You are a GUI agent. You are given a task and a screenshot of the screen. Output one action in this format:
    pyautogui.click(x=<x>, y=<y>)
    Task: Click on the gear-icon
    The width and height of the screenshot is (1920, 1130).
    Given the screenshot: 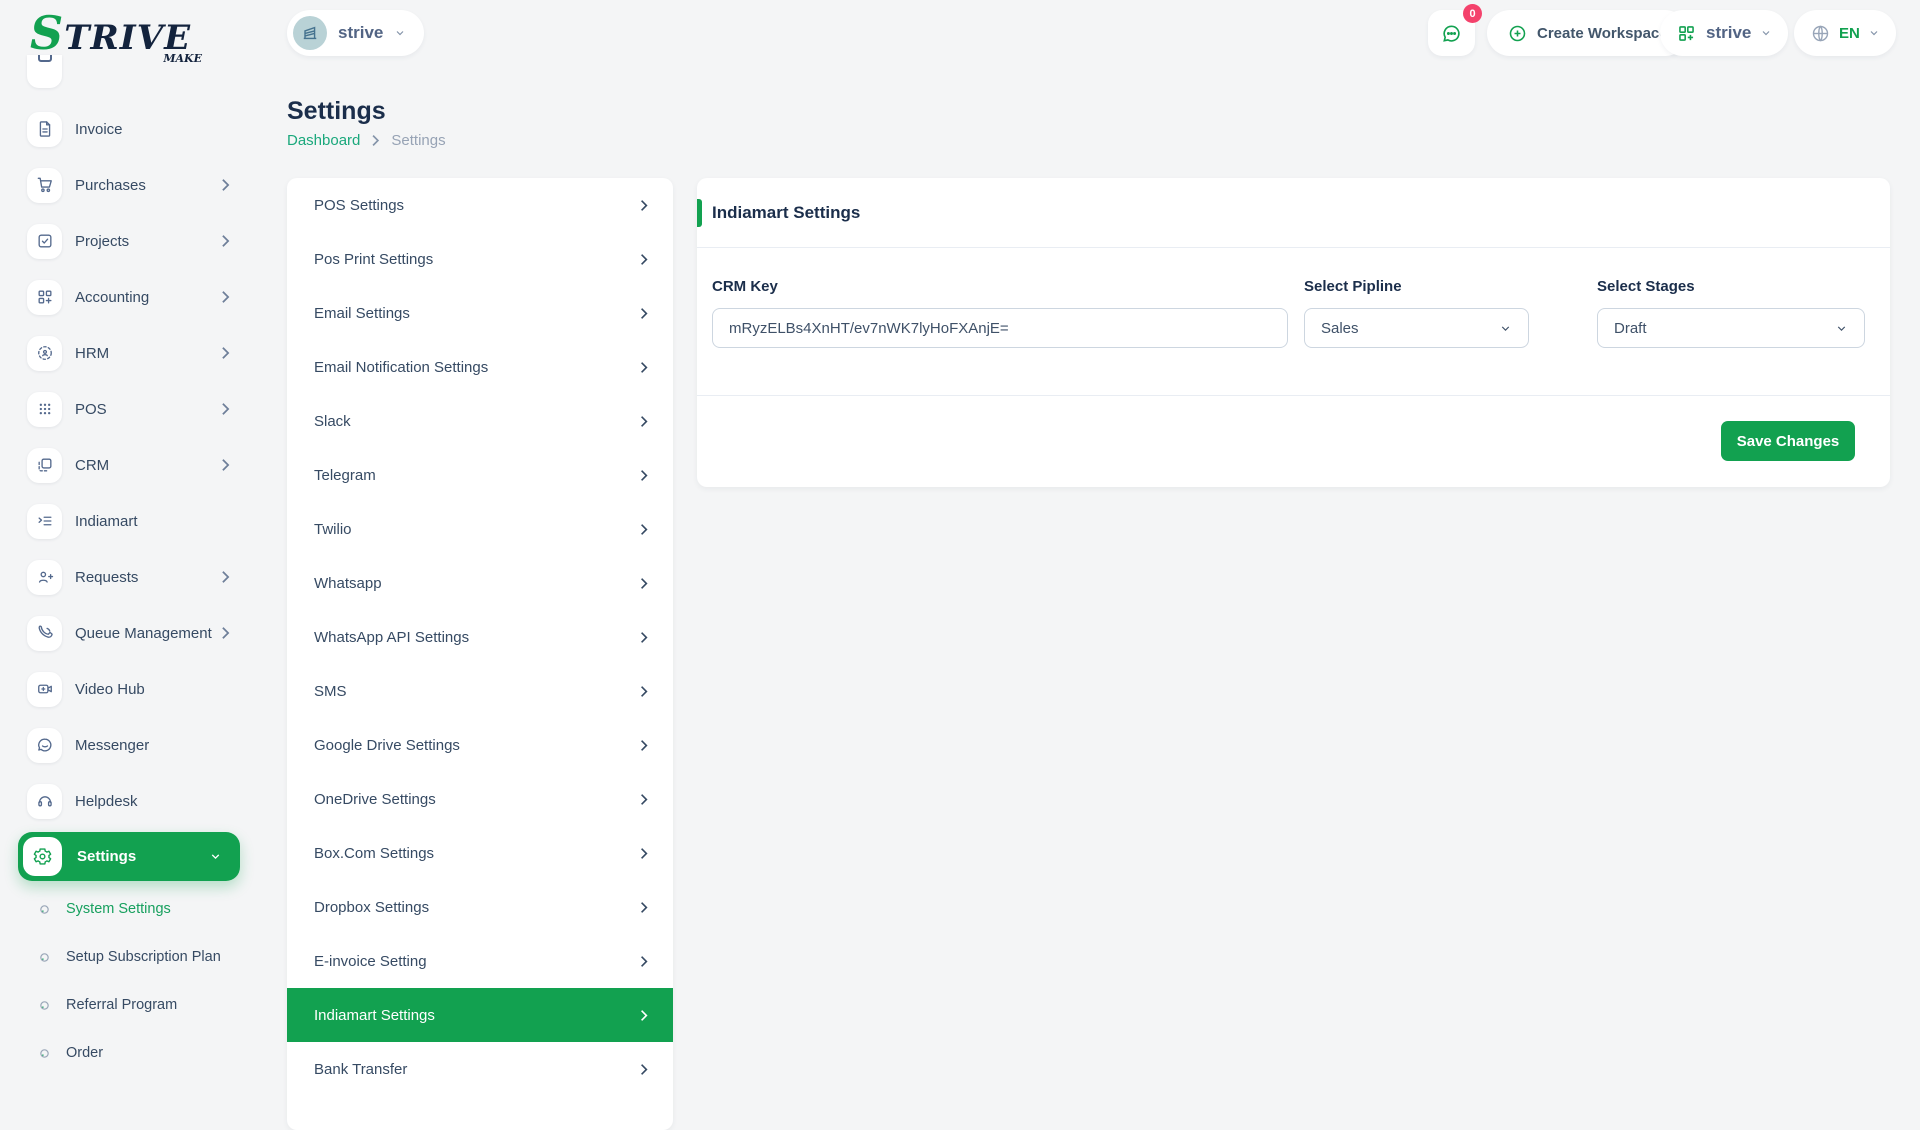 What is the action you would take?
    pyautogui.click(x=42, y=856)
    